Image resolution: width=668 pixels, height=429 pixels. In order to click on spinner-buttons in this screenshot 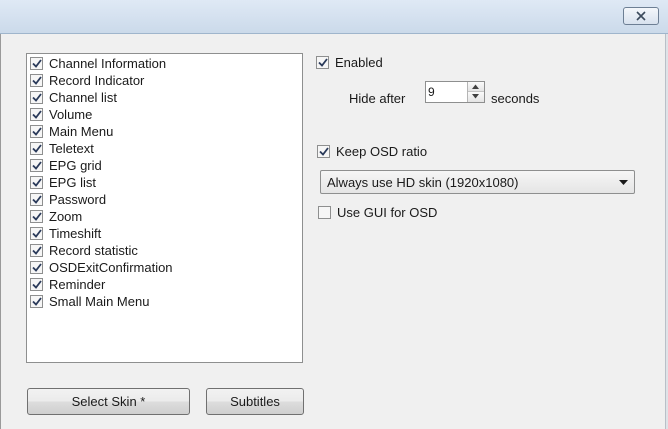, I will do `click(475, 92)`.